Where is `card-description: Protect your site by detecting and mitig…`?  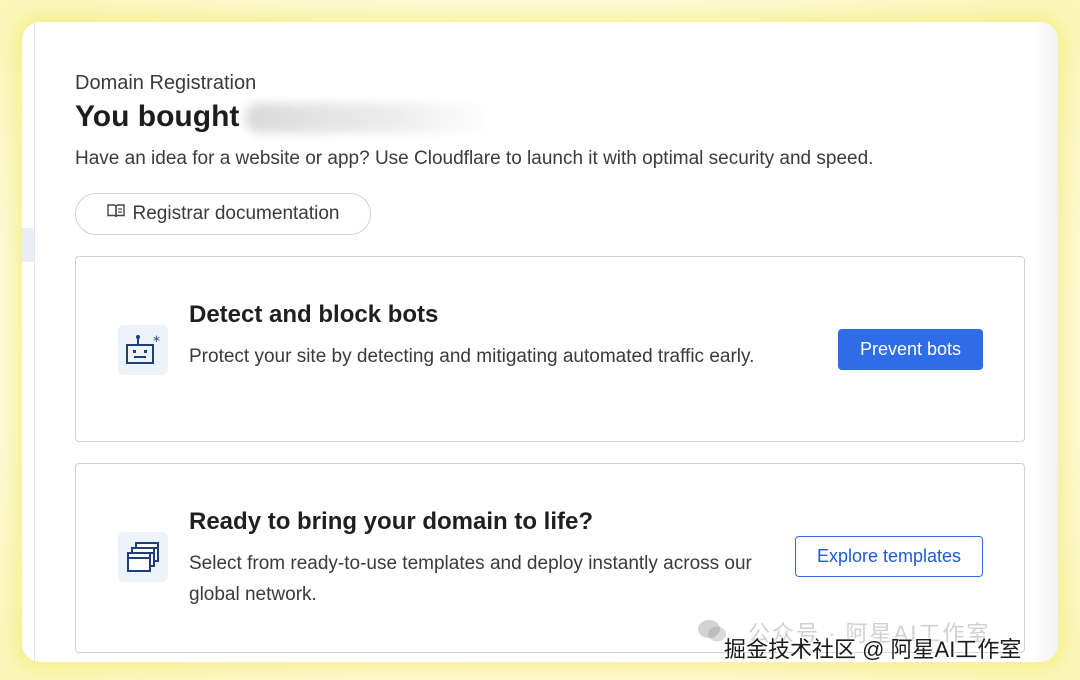 card-description: Protect your site by detecting and mitig… is located at coordinates (472, 356).